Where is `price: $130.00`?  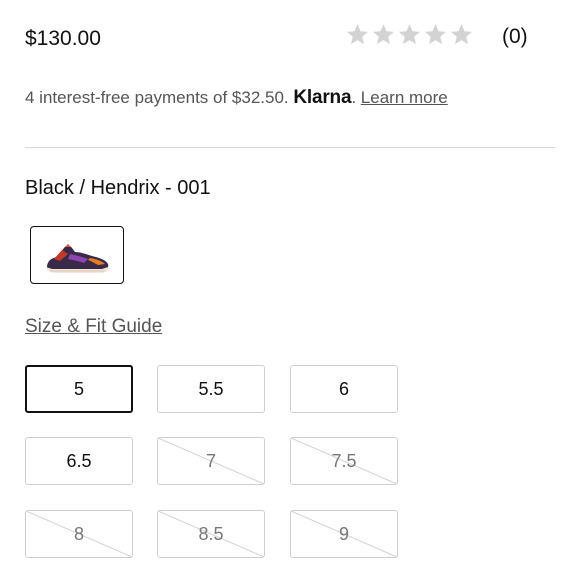
price: $130.00 is located at coordinates (63, 38).